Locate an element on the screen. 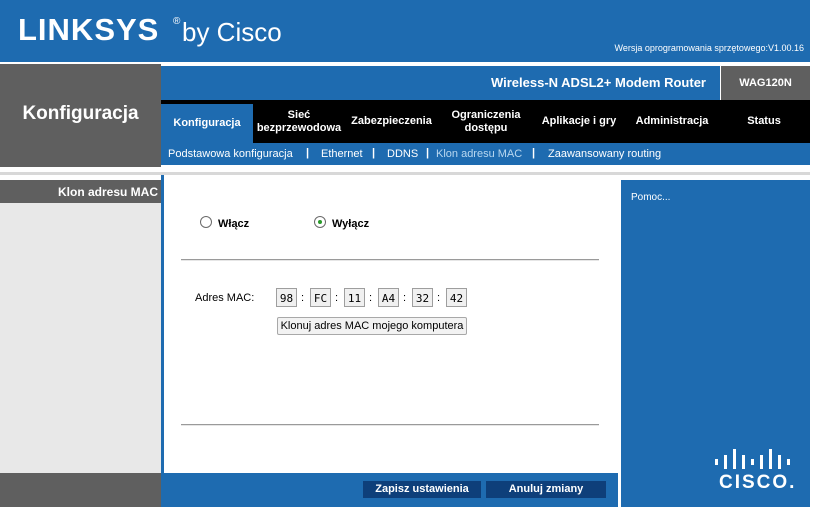 The width and height of the screenshot is (813, 507). tab-aplikacje-i-gry: Aplikacje i gry is located at coordinates (579, 121).